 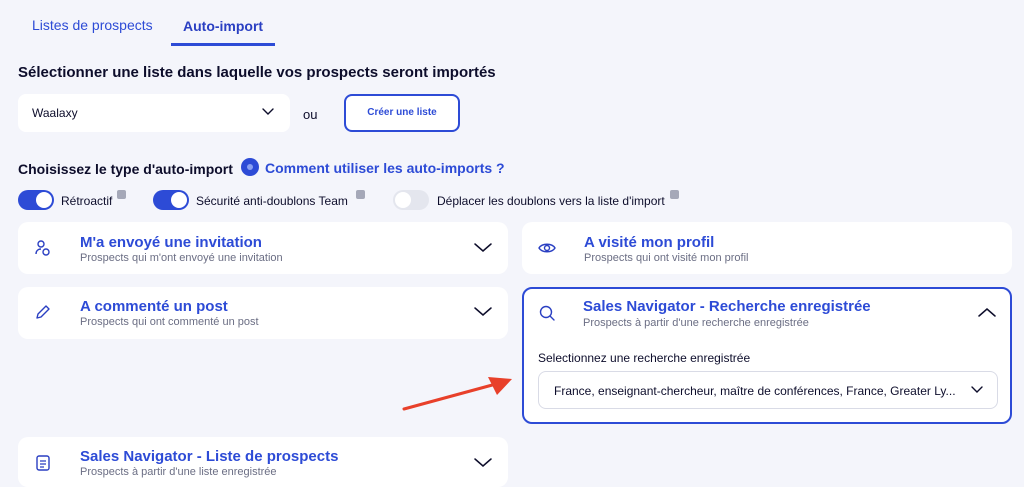 What do you see at coordinates (223, 26) in the screenshot?
I see `tab-auto-import: Auto-import` at bounding box center [223, 26].